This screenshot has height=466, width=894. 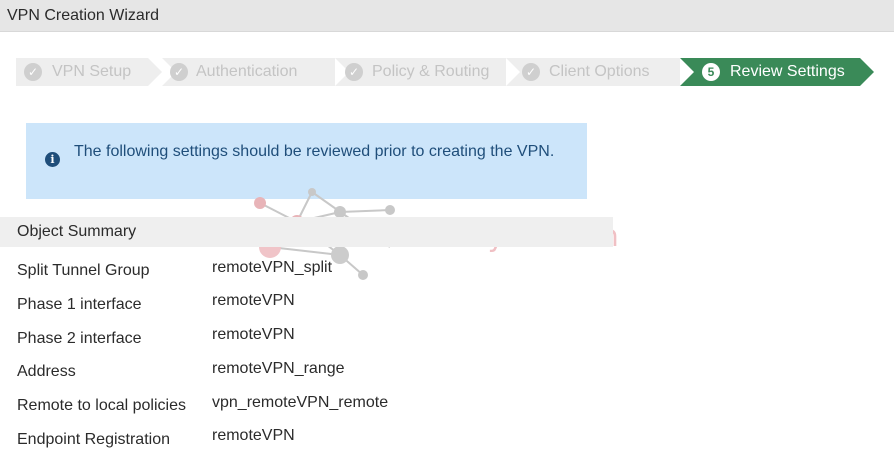 What do you see at coordinates (447, 16) in the screenshot?
I see `window-header: VPN Creation Wizard` at bounding box center [447, 16].